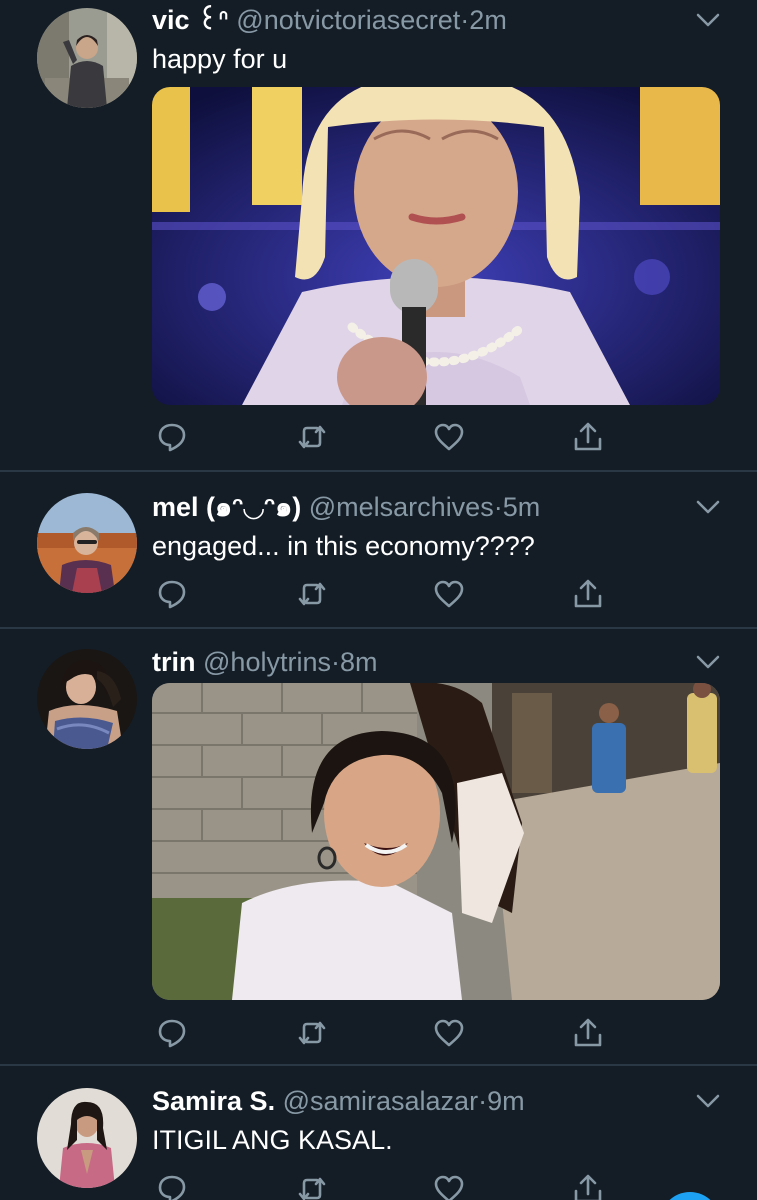 The image size is (757, 1200). Describe the element at coordinates (359, 662) in the screenshot. I see `timestamp: 8m` at that location.